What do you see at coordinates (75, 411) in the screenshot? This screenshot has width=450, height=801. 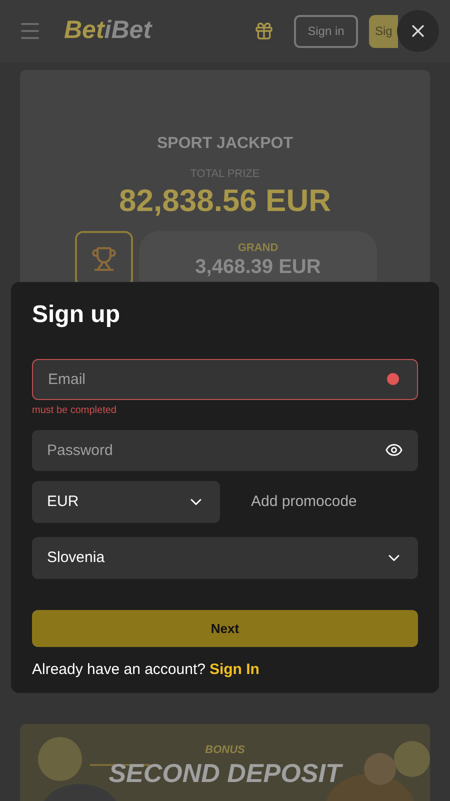 I see `error-message: must be completed` at bounding box center [75, 411].